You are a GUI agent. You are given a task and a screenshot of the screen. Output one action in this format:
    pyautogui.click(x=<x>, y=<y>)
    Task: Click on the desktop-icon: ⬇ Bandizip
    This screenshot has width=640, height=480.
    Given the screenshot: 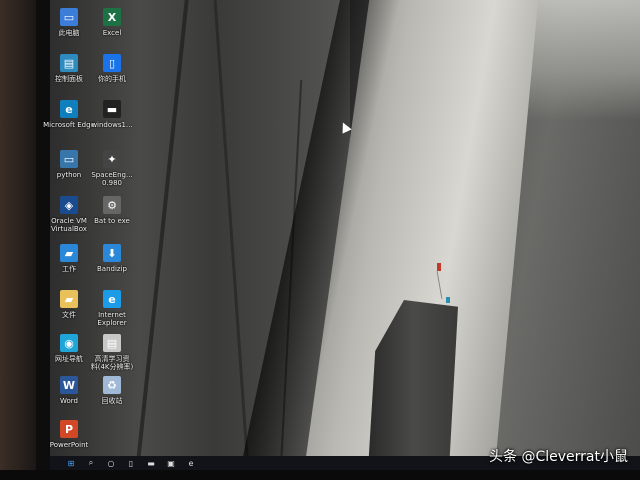 What is the action you would take?
    pyautogui.click(x=112, y=258)
    